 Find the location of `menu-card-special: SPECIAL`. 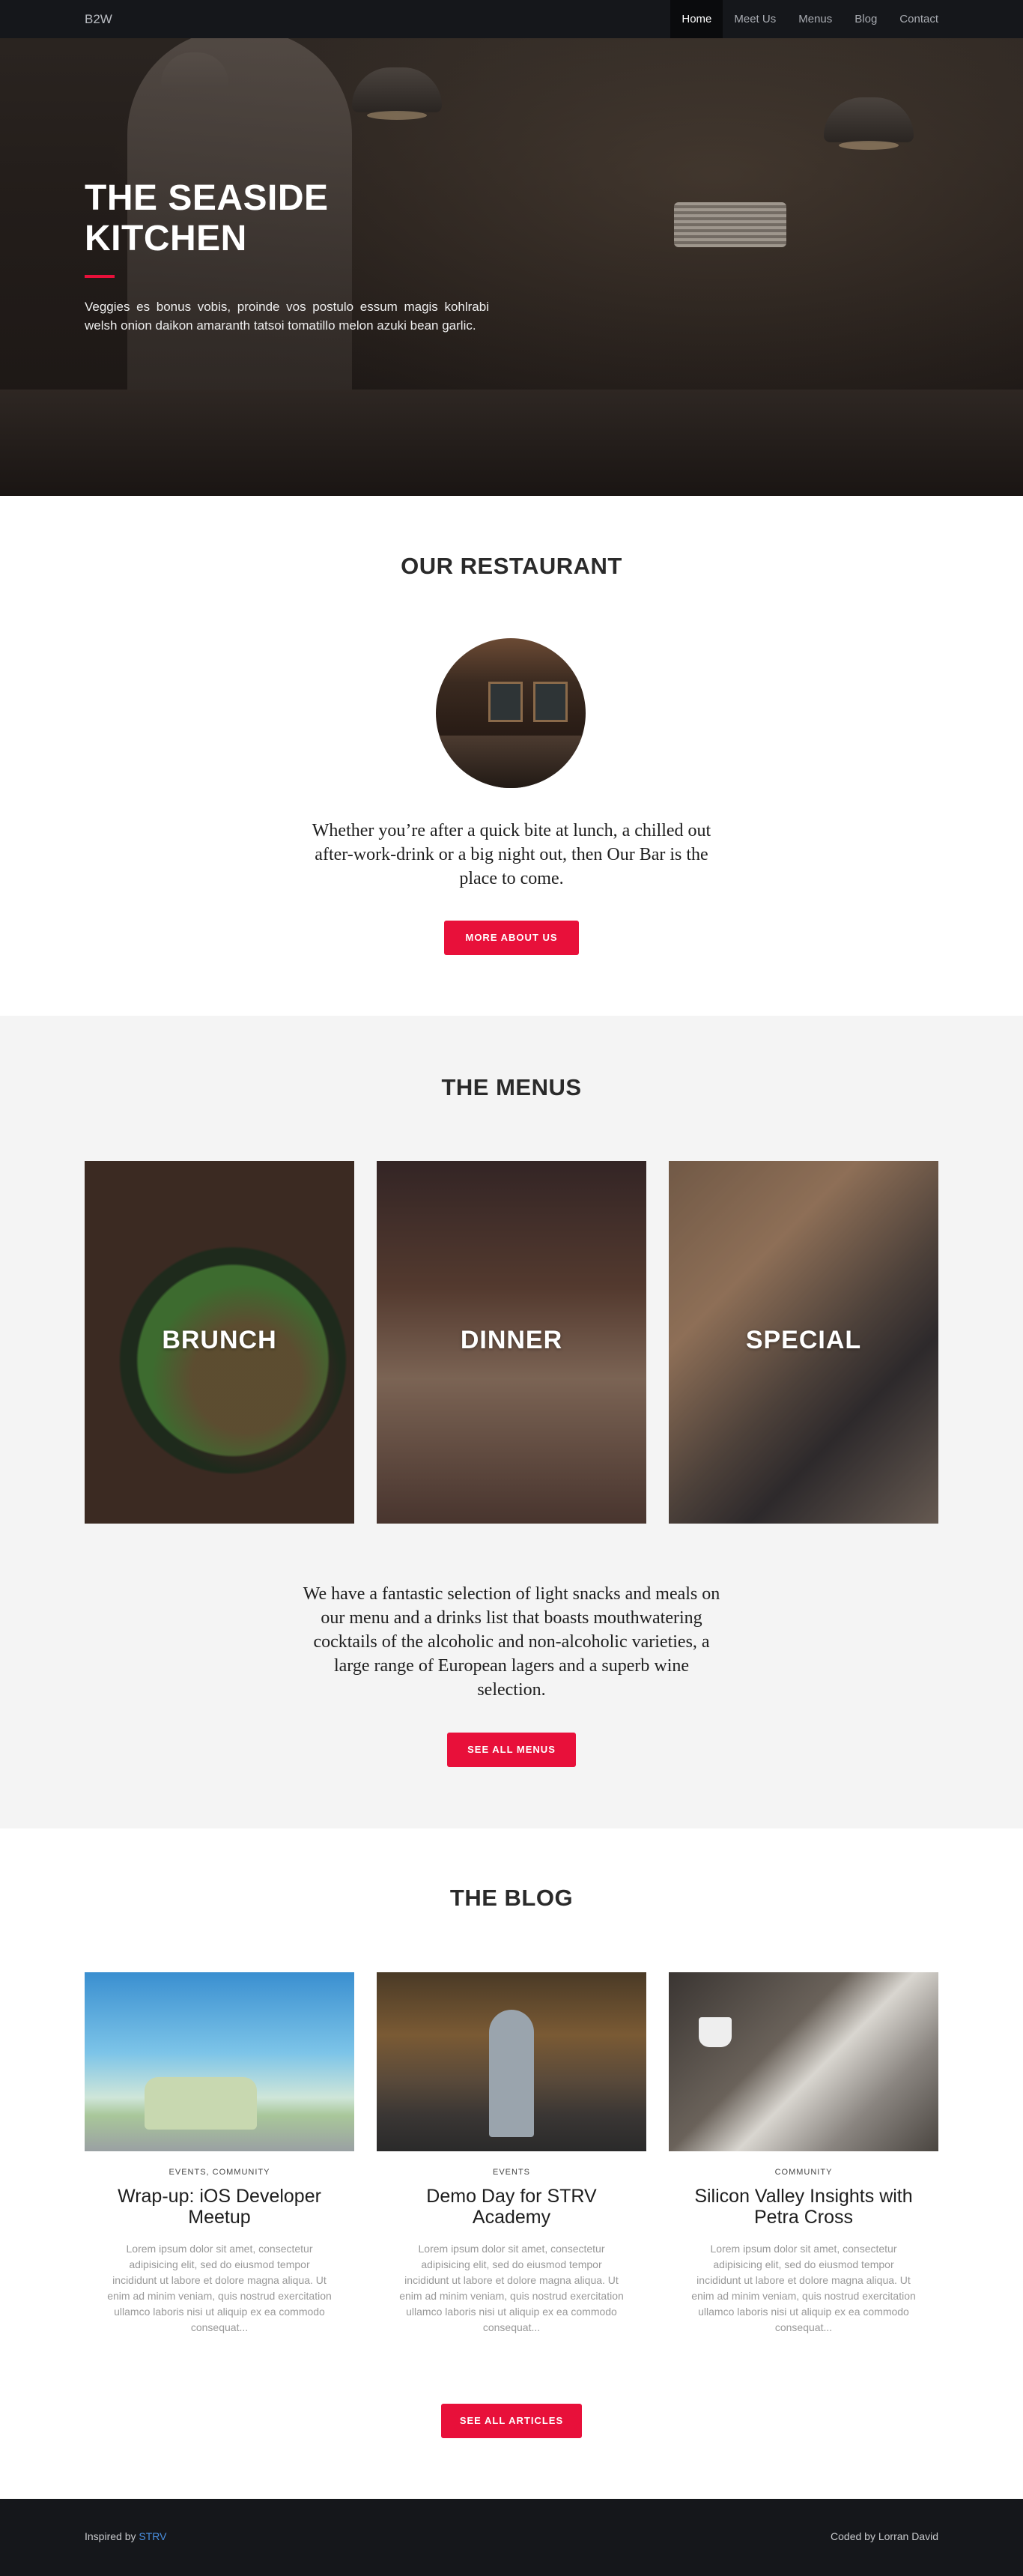

menu-card-special: SPECIAL is located at coordinates (803, 1342).